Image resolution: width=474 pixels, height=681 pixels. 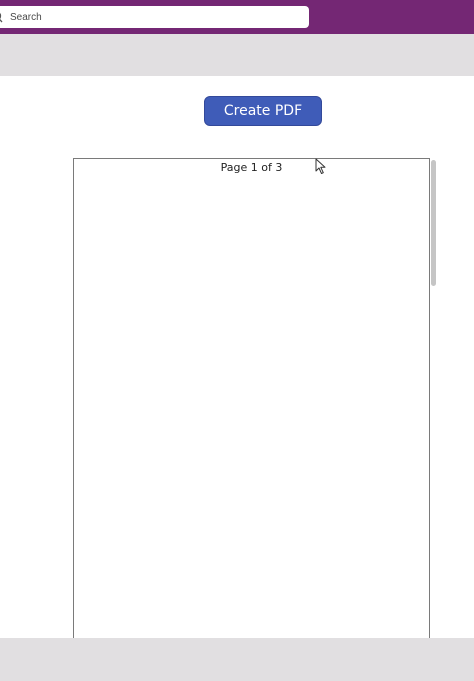 I want to click on search-input, so click(x=155, y=17).